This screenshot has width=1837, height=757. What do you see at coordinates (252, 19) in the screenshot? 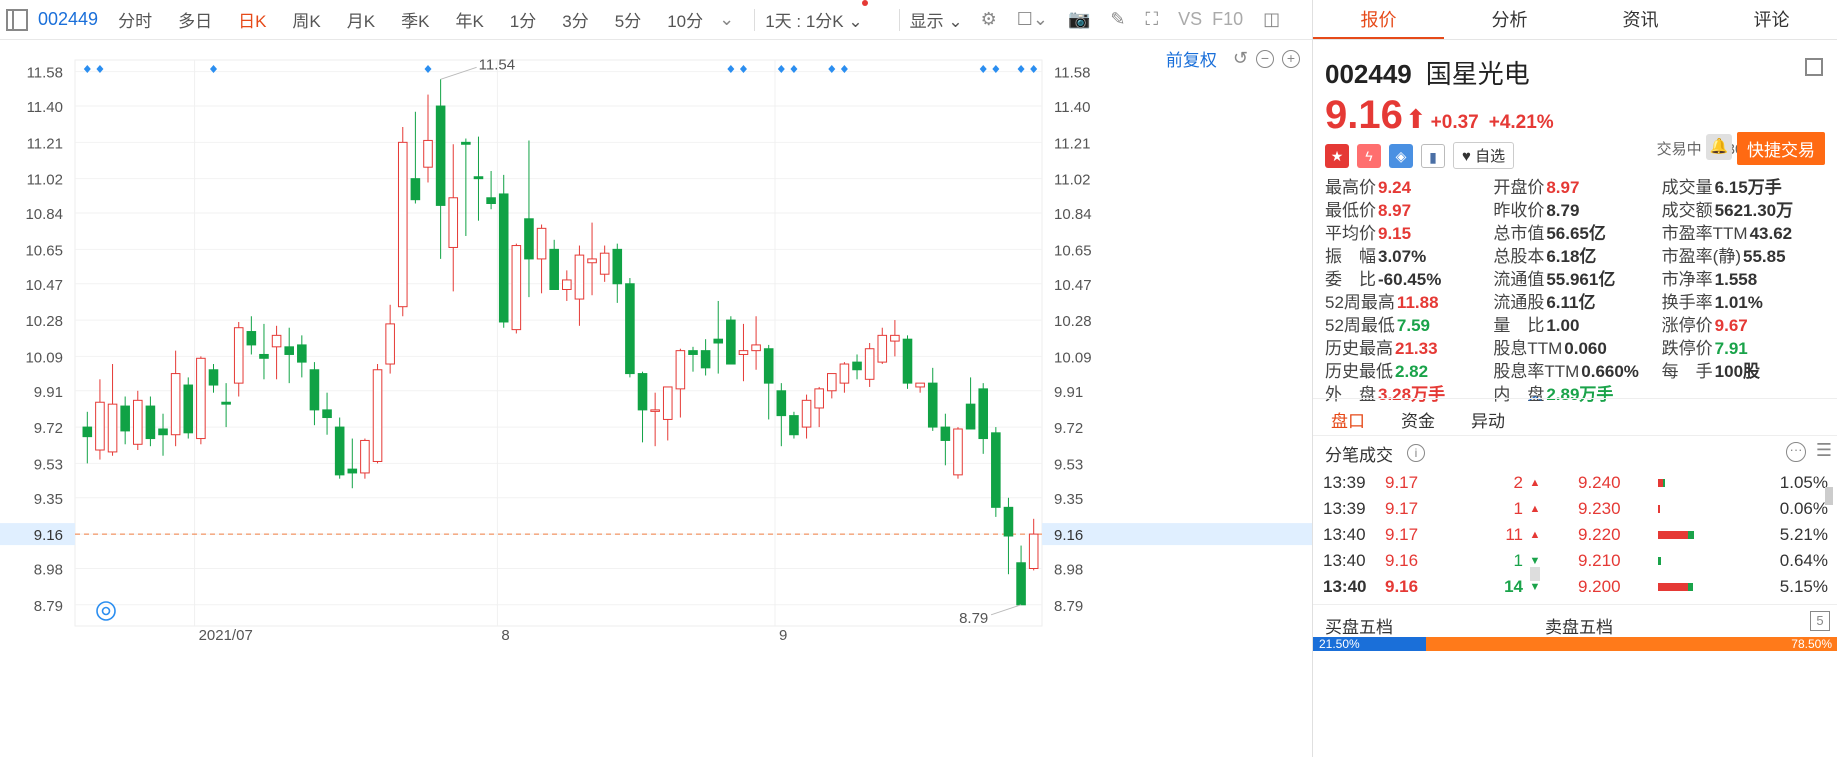
I see `period-tab-daily: 日K` at bounding box center [252, 19].